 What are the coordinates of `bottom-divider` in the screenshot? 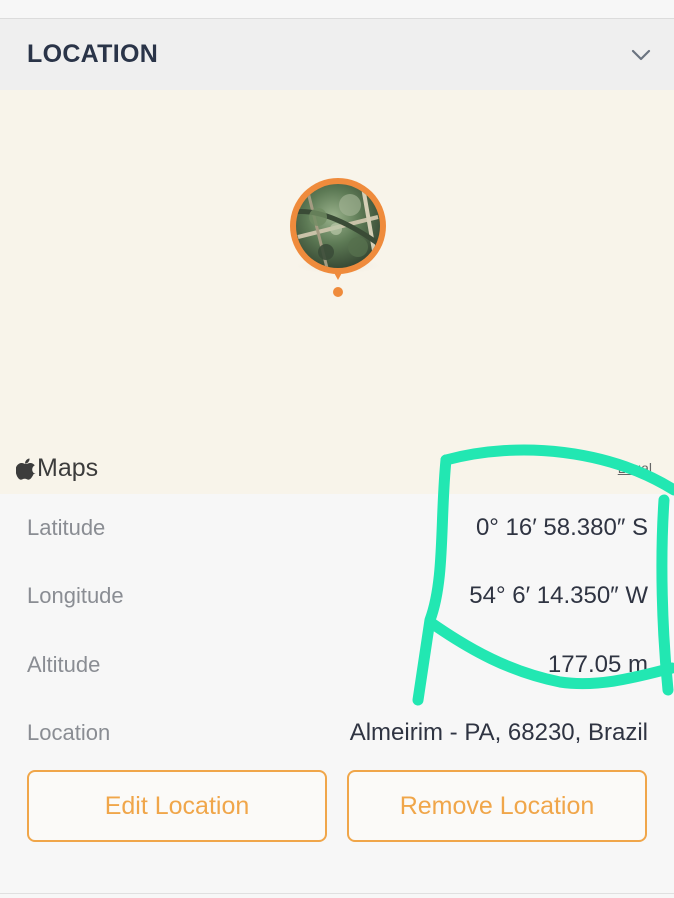 It's located at (337, 893).